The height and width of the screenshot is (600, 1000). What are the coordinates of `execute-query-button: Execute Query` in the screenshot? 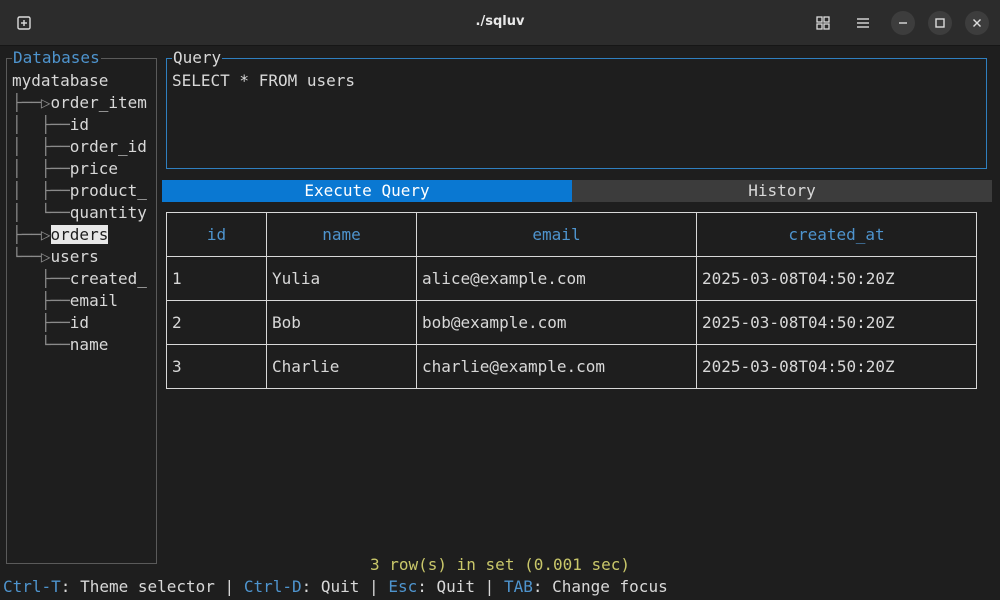 It's located at (367, 191).